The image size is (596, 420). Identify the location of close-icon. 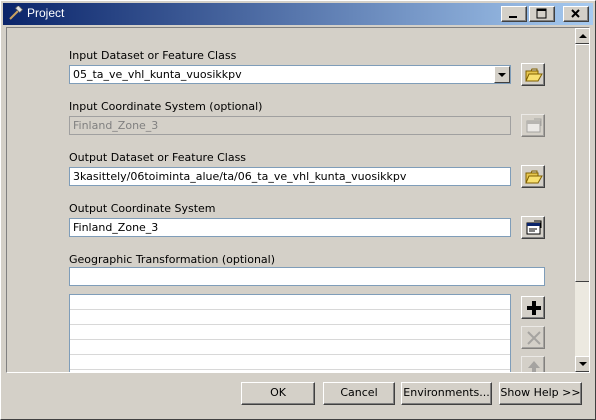
(575, 13).